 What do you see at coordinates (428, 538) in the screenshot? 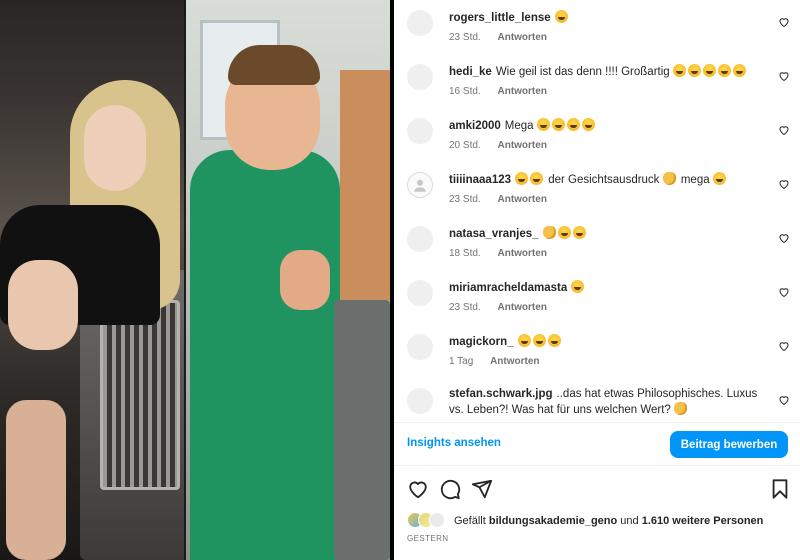
I see `post-date: GESTERN` at bounding box center [428, 538].